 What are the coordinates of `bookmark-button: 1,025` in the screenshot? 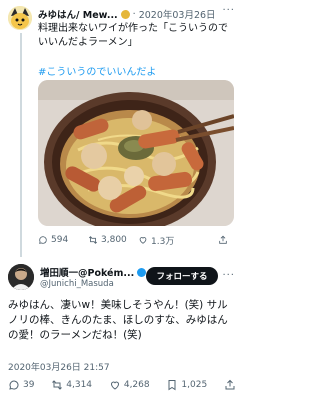 It's located at (186, 385).